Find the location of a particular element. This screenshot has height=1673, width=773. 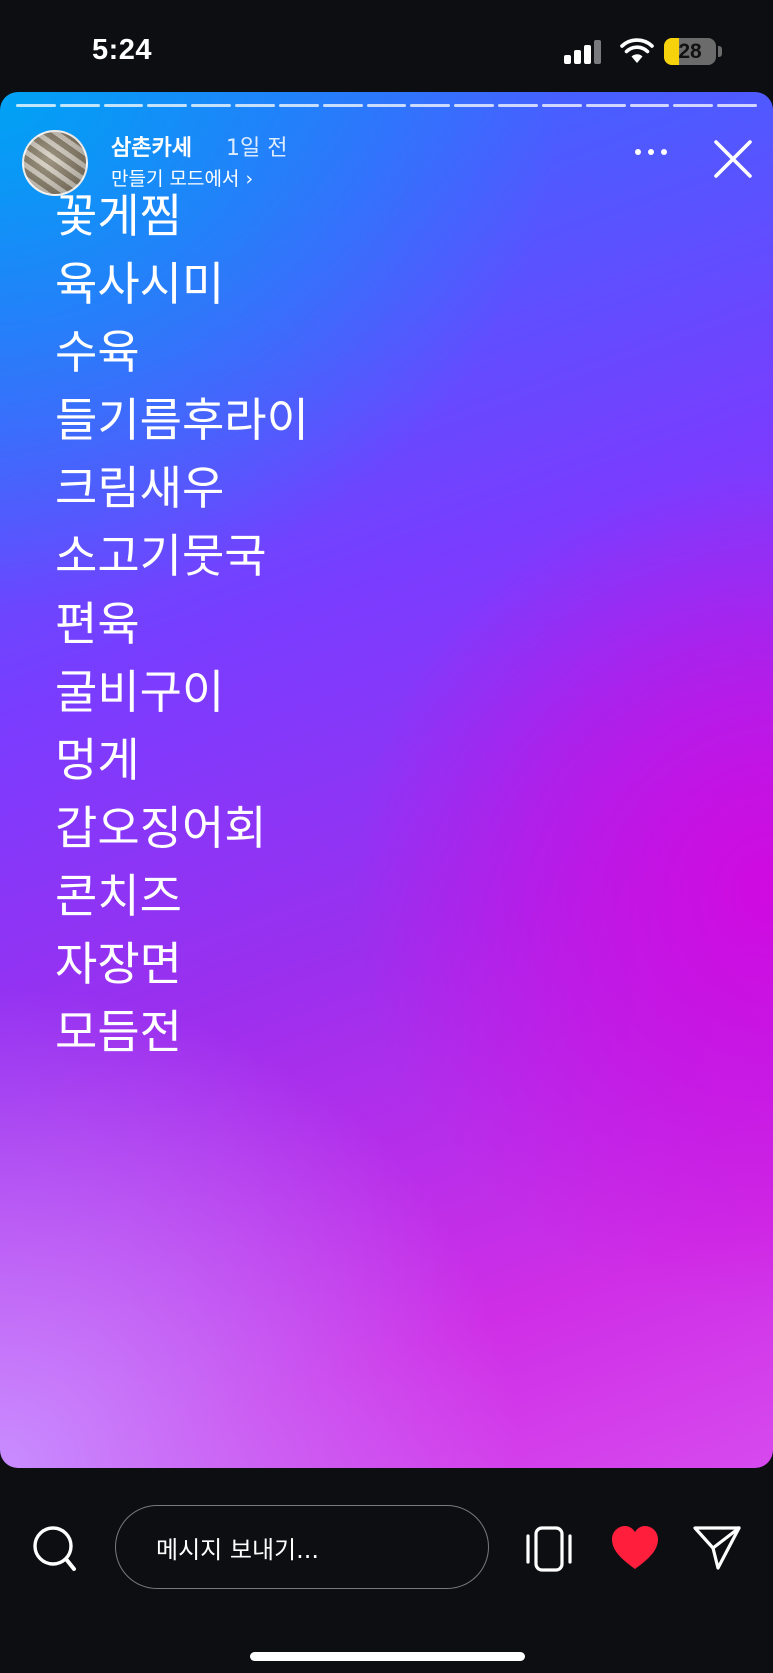

wifi-icon is located at coordinates (637, 50).